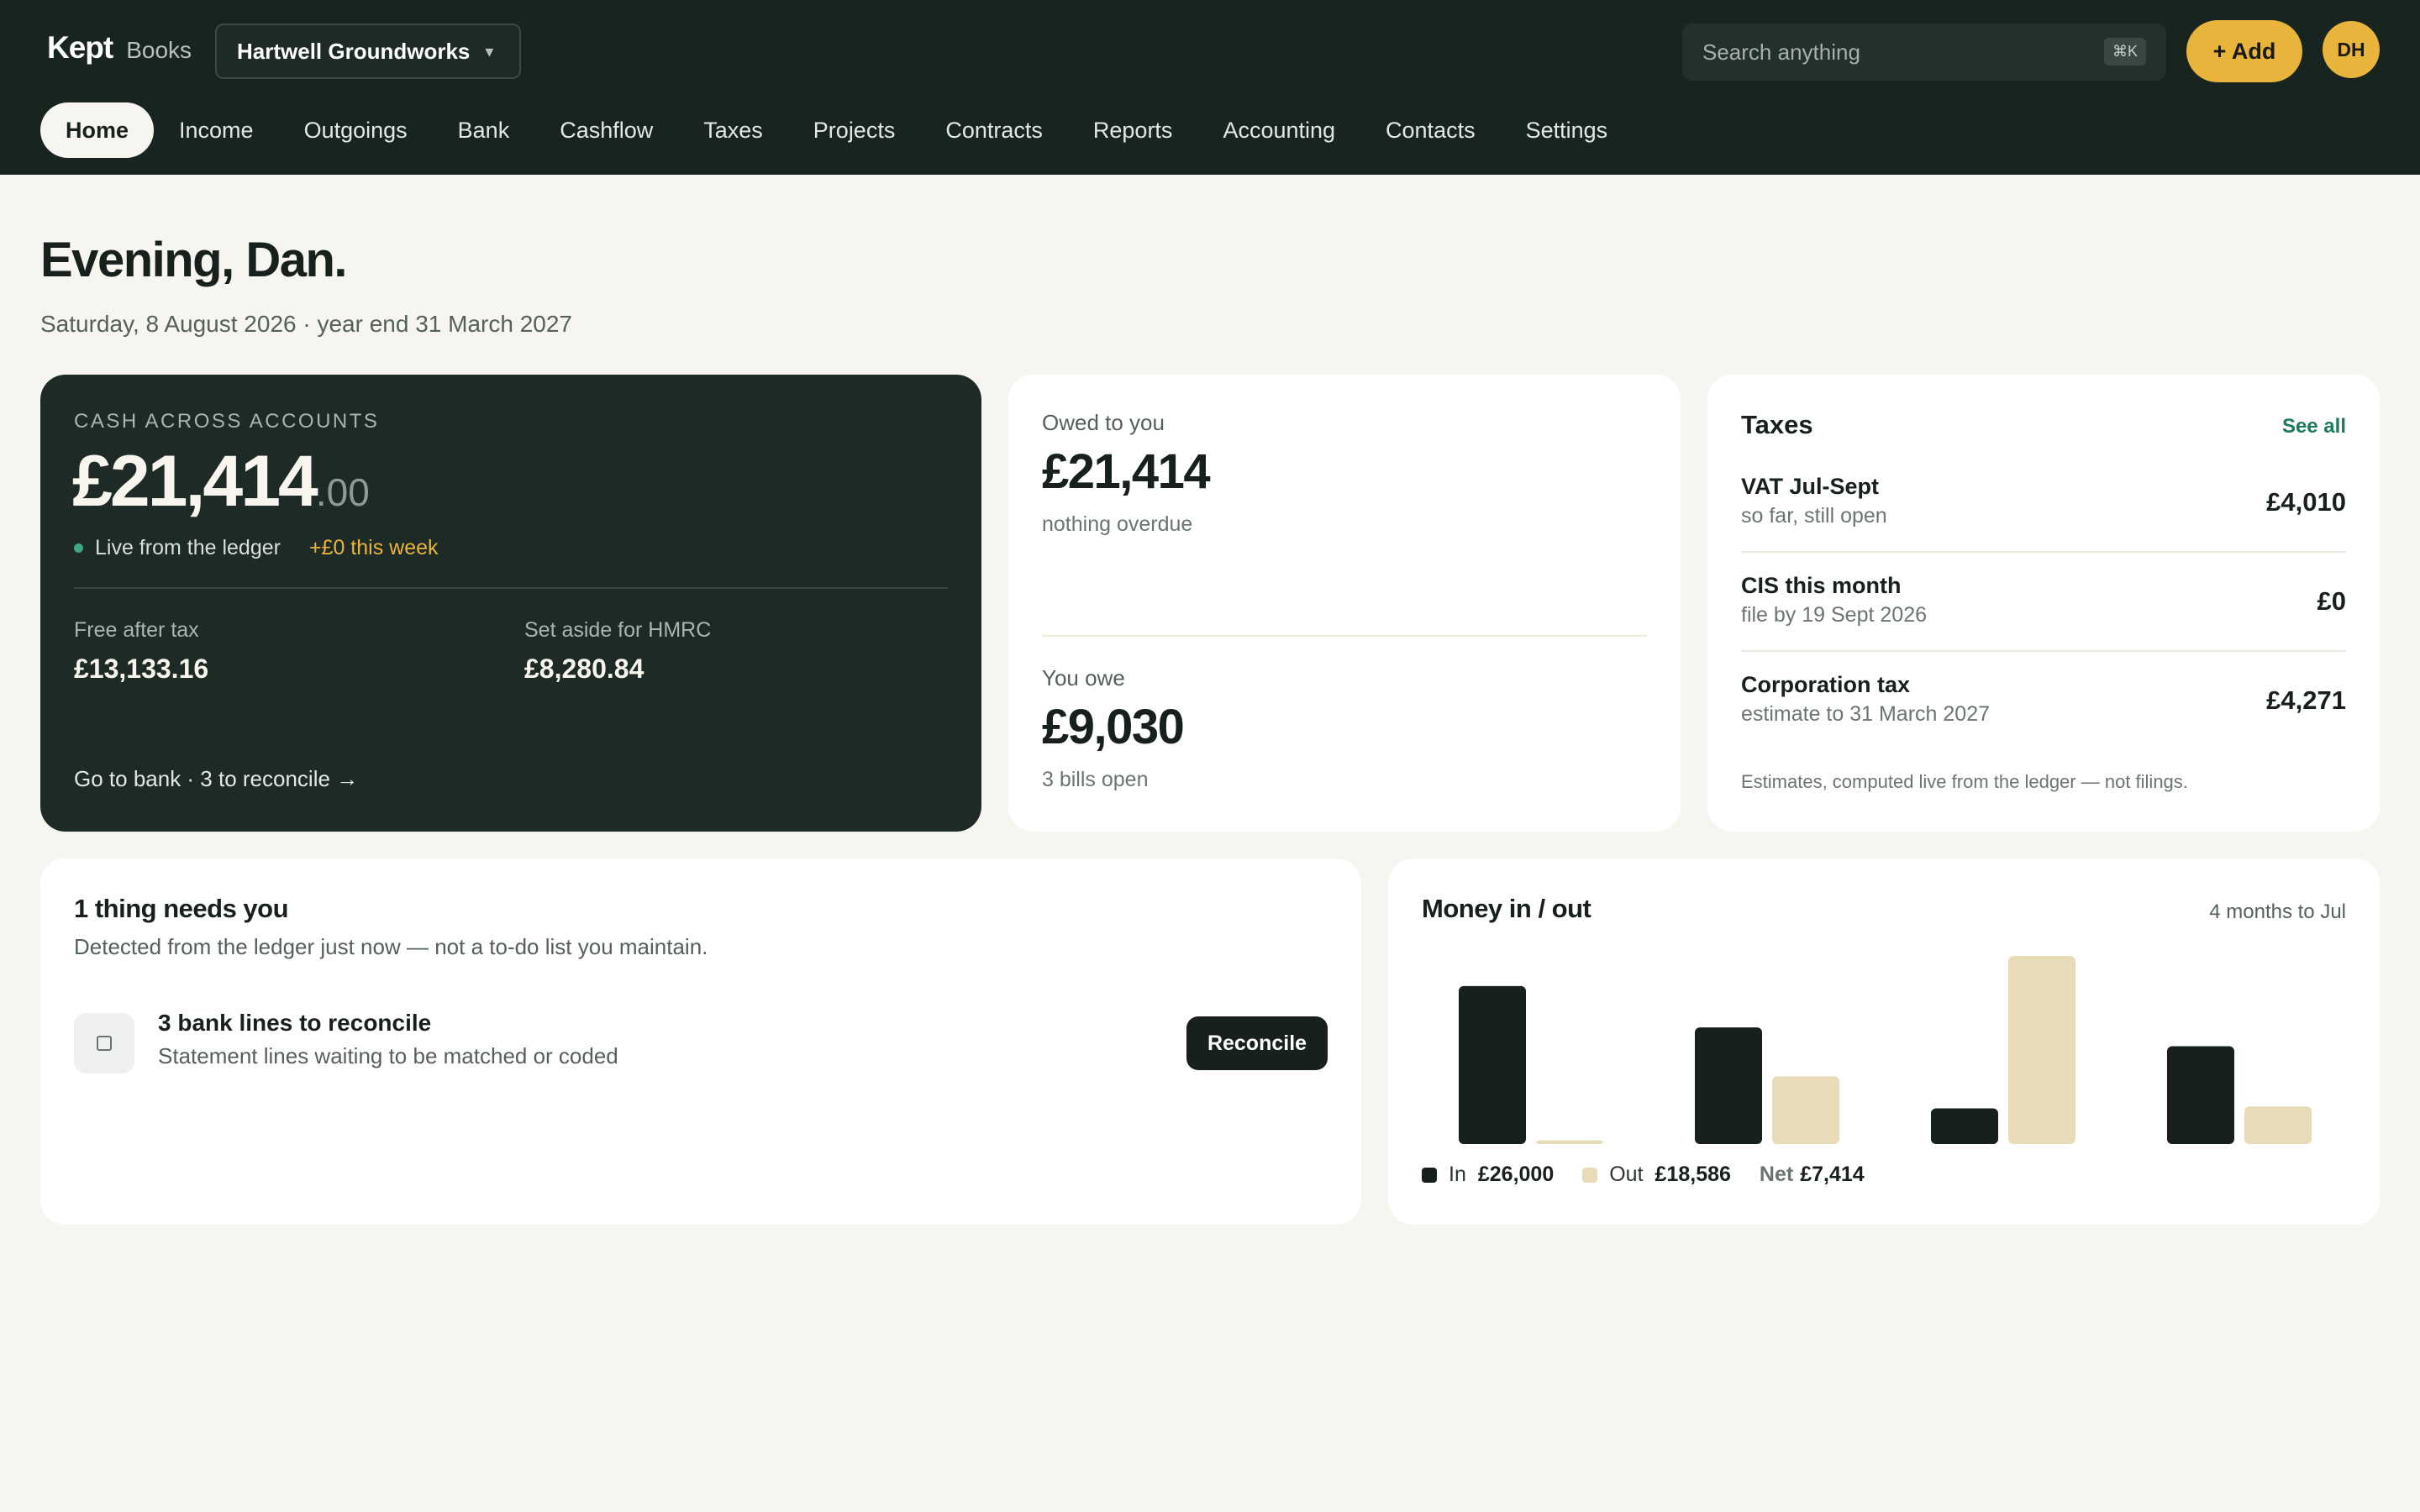 This screenshot has height=1512, width=2420. What do you see at coordinates (1430, 130) in the screenshot?
I see `nav-item-contacts: Contacts` at bounding box center [1430, 130].